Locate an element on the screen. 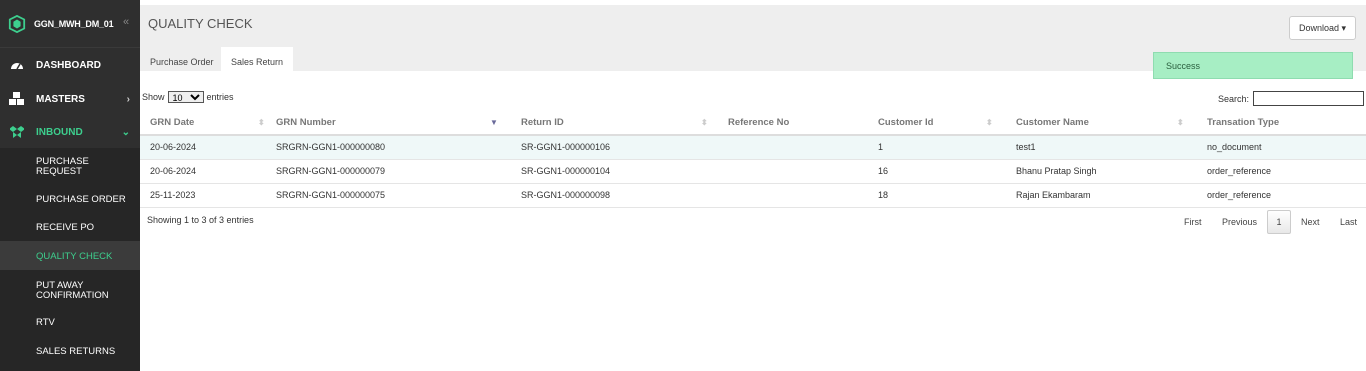  submenu-item-receive-po: RECEIVE PO is located at coordinates (65, 228).